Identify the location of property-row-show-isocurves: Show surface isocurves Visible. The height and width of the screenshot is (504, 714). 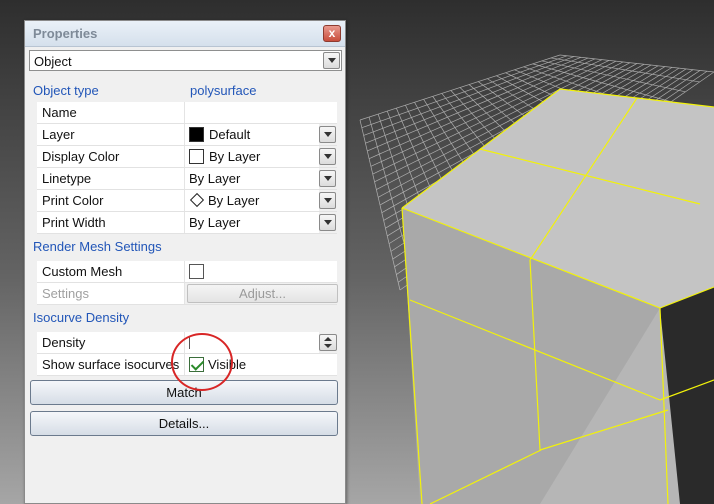
(187, 365).